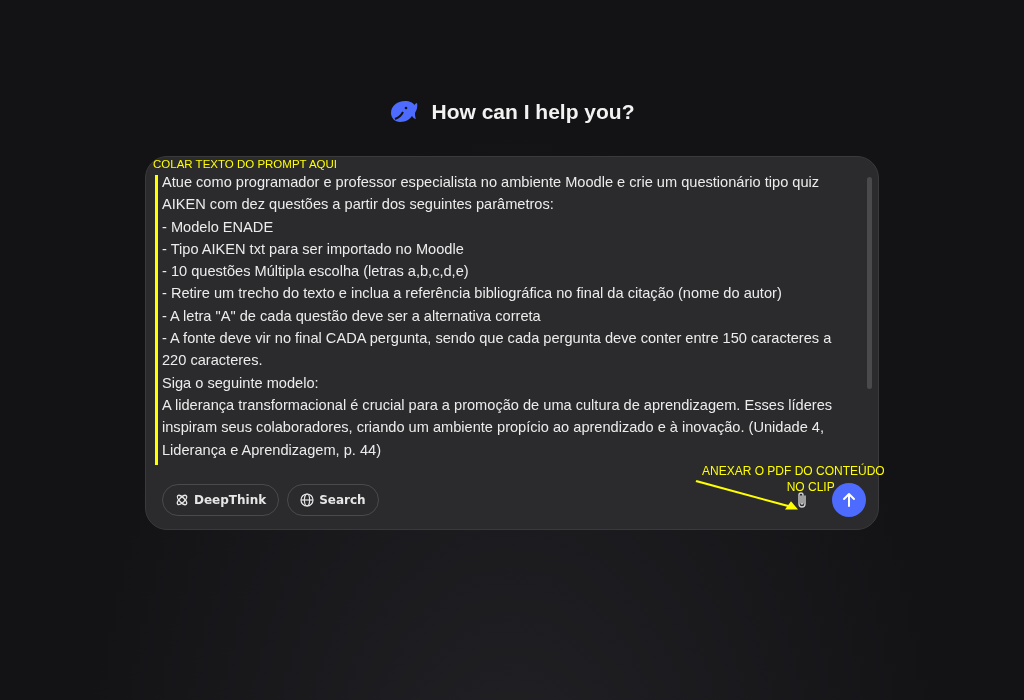  I want to click on annotation-label: ANEXAR O PDF DO CONTEÚDO, so click(793, 471).